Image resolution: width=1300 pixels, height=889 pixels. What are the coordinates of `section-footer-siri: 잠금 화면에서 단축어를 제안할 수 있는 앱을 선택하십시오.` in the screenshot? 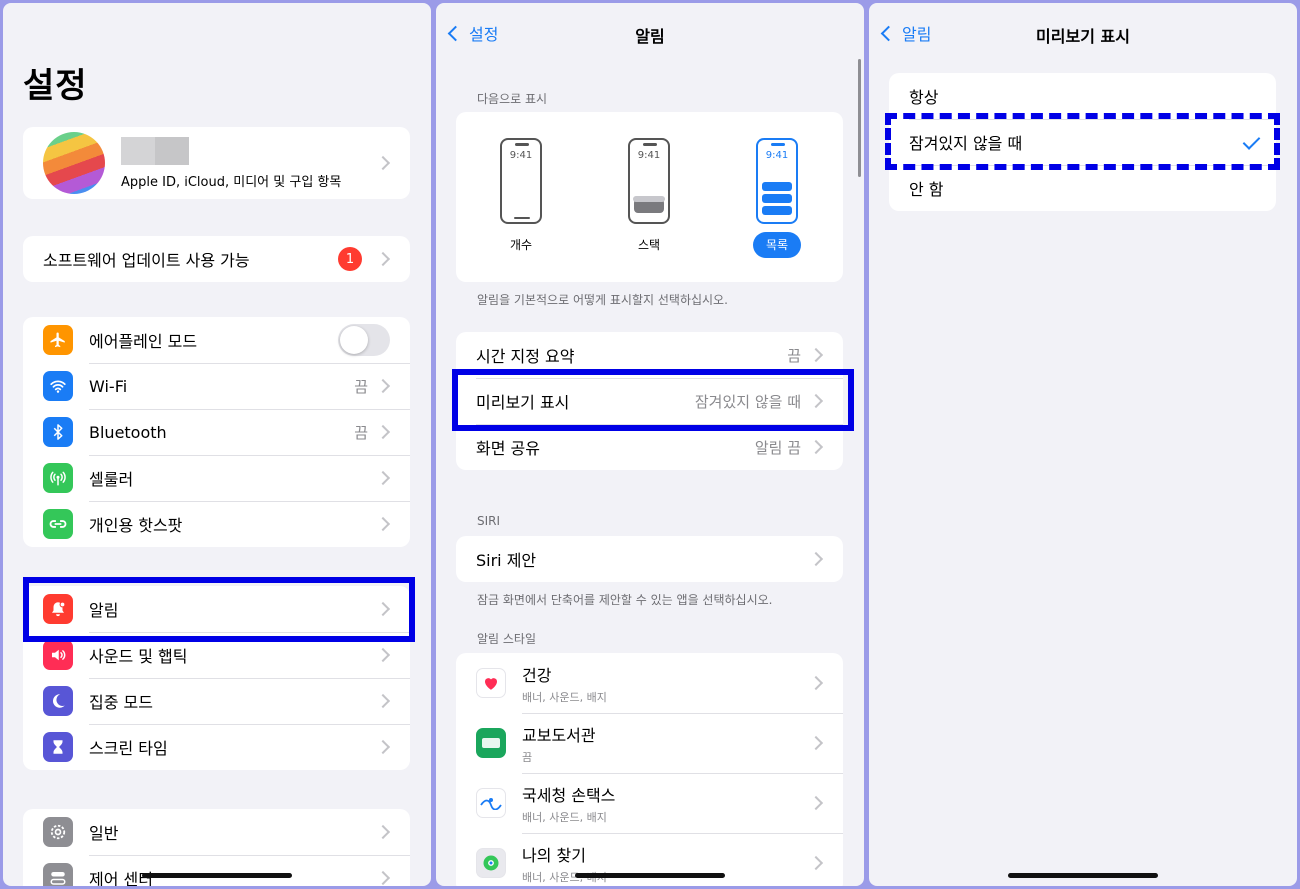 It's located at (625, 600).